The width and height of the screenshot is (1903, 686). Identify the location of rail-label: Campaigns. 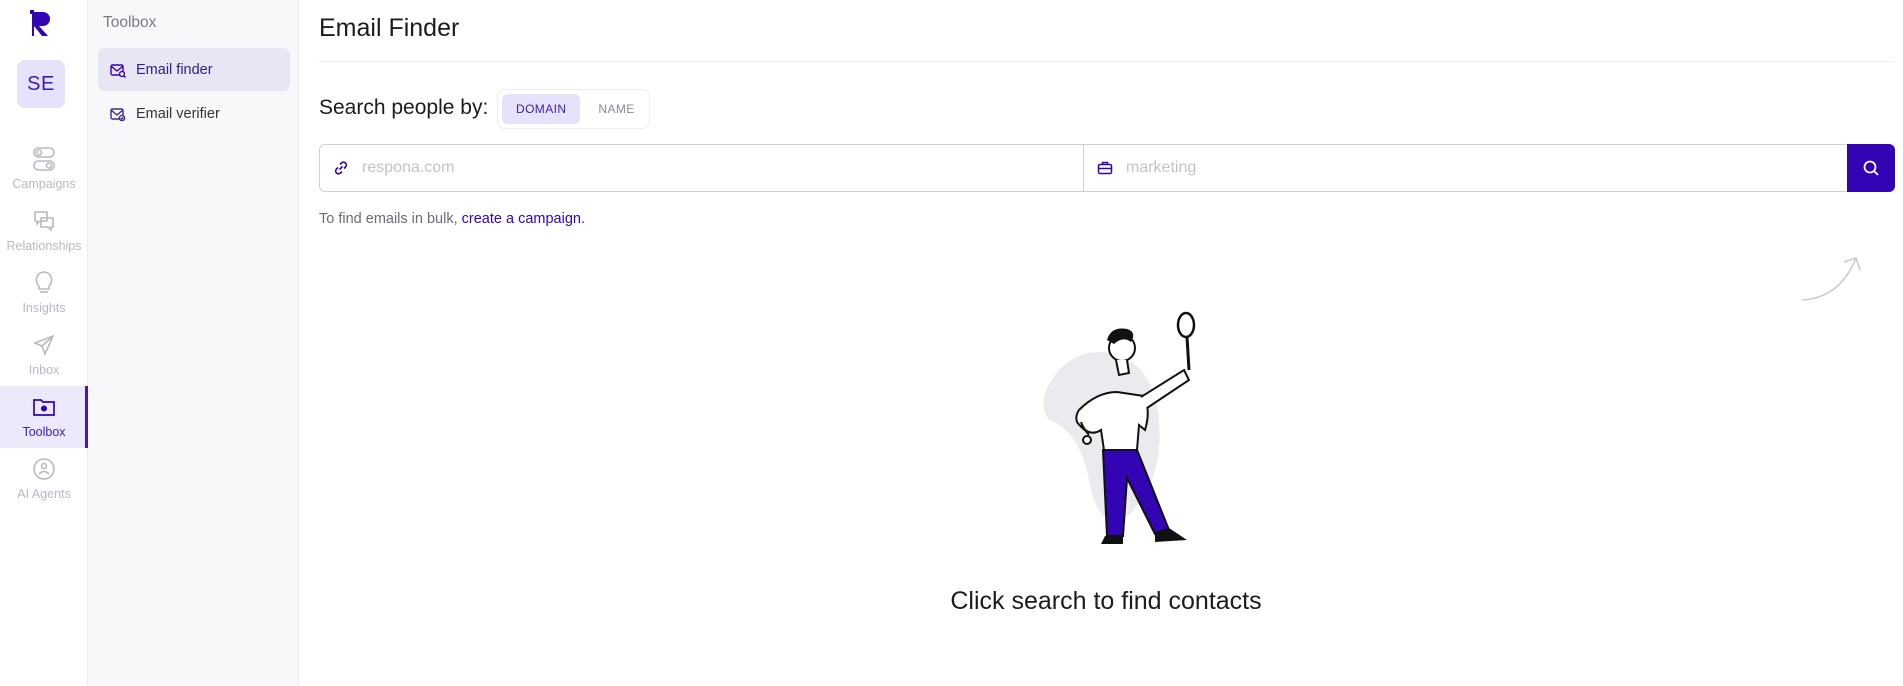
(44, 184).